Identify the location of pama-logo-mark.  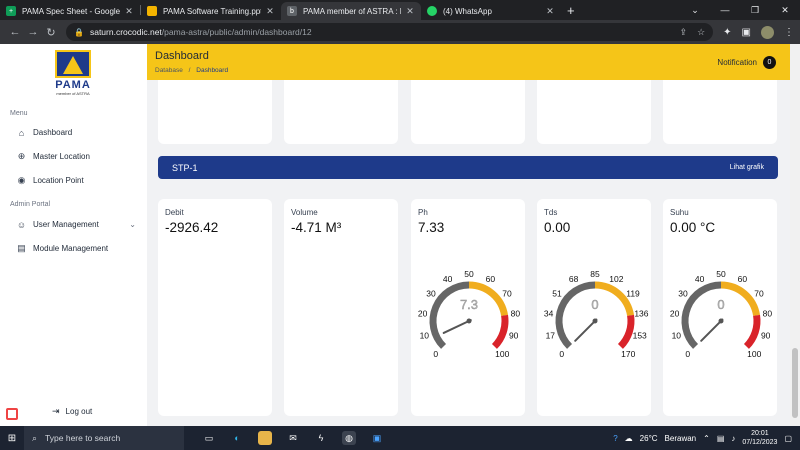
(73, 64).